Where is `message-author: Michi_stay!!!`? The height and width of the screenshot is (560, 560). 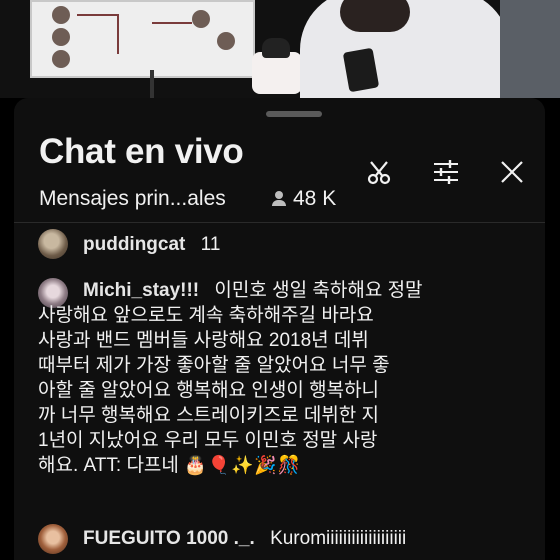 message-author: Michi_stay!!! is located at coordinates (141, 290).